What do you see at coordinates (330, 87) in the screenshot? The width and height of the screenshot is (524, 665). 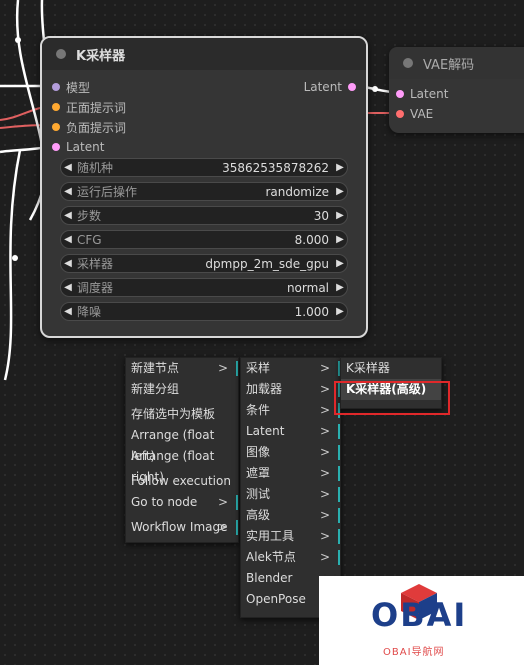 I see `output-slot-latent: Latent` at bounding box center [330, 87].